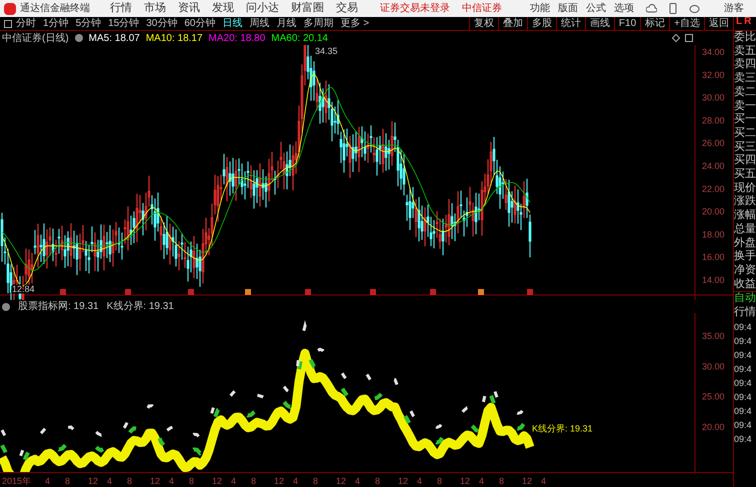 Image resolution: width=756 pixels, height=487 pixels. Describe the element at coordinates (6, 306) in the screenshot. I see `indicator-icon` at that location.